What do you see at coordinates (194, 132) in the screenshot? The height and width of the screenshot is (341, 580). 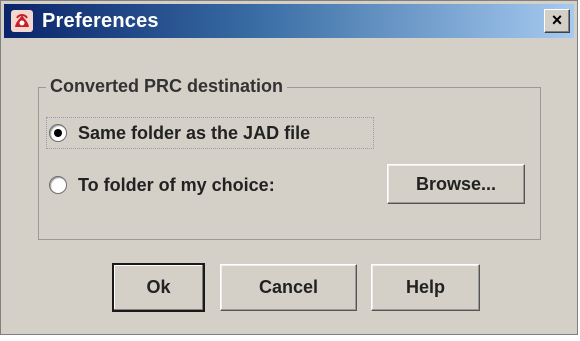 I see `radio-same-folder-label: Same folder as the JAD file` at bounding box center [194, 132].